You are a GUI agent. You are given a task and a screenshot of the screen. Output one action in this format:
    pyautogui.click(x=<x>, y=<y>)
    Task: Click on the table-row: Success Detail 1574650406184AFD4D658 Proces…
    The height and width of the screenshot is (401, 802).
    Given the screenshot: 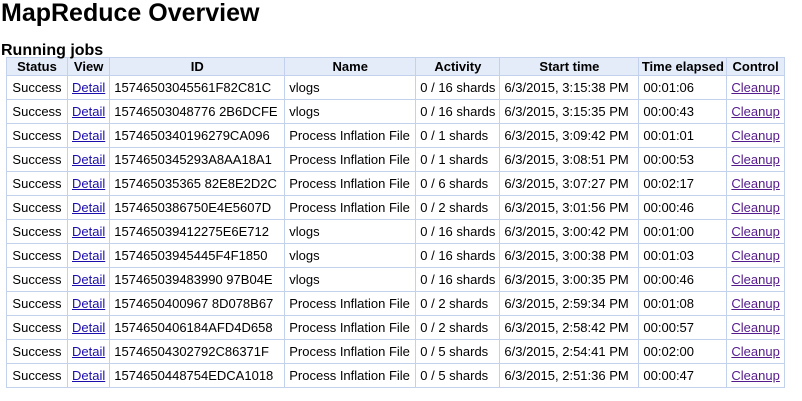 What is the action you would take?
    pyautogui.click(x=395, y=327)
    